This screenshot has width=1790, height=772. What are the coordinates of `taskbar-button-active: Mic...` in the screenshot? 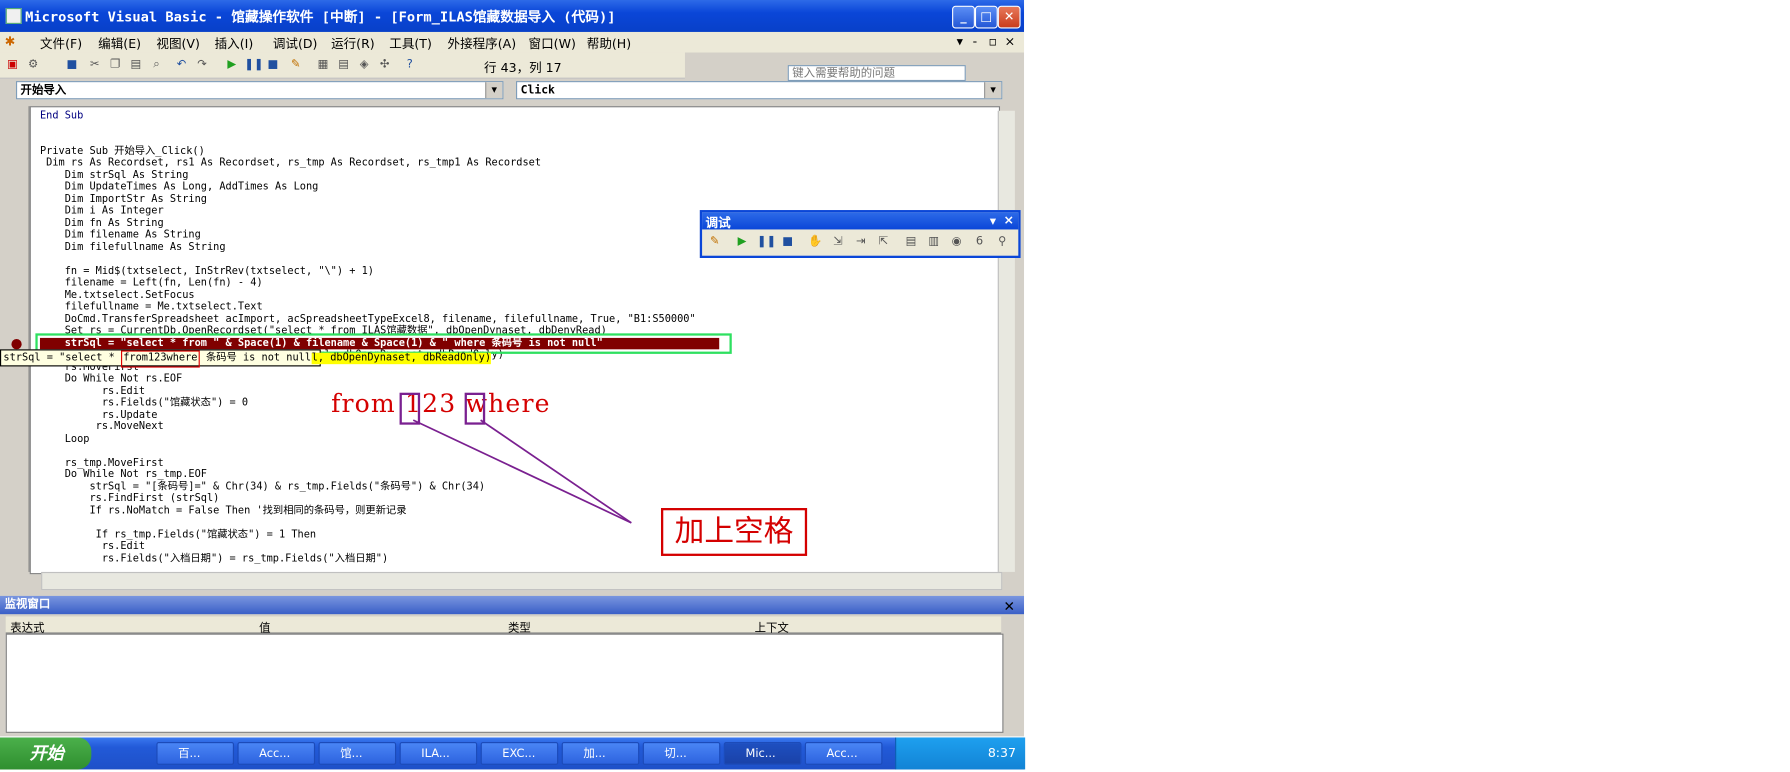 It's located at (762, 753).